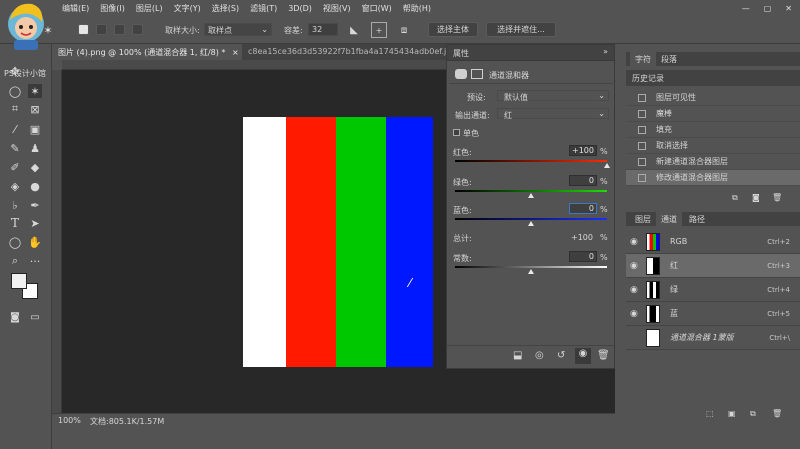 This screenshot has width=800, height=449. Describe the element at coordinates (119, 29) in the screenshot. I see `subtract-selection-icon` at that location.